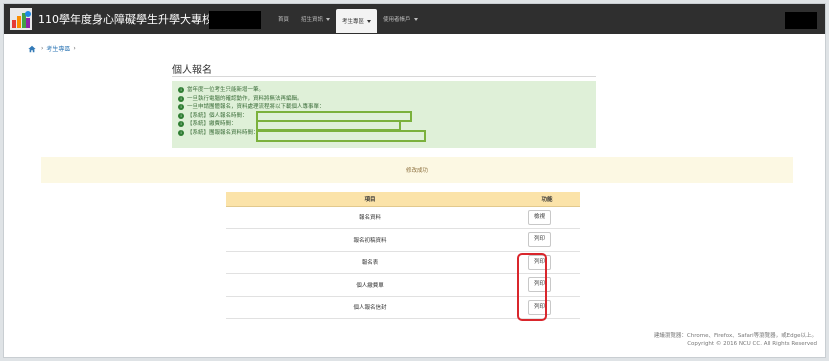  Describe the element at coordinates (32, 49) in the screenshot. I see `home-icon` at that location.